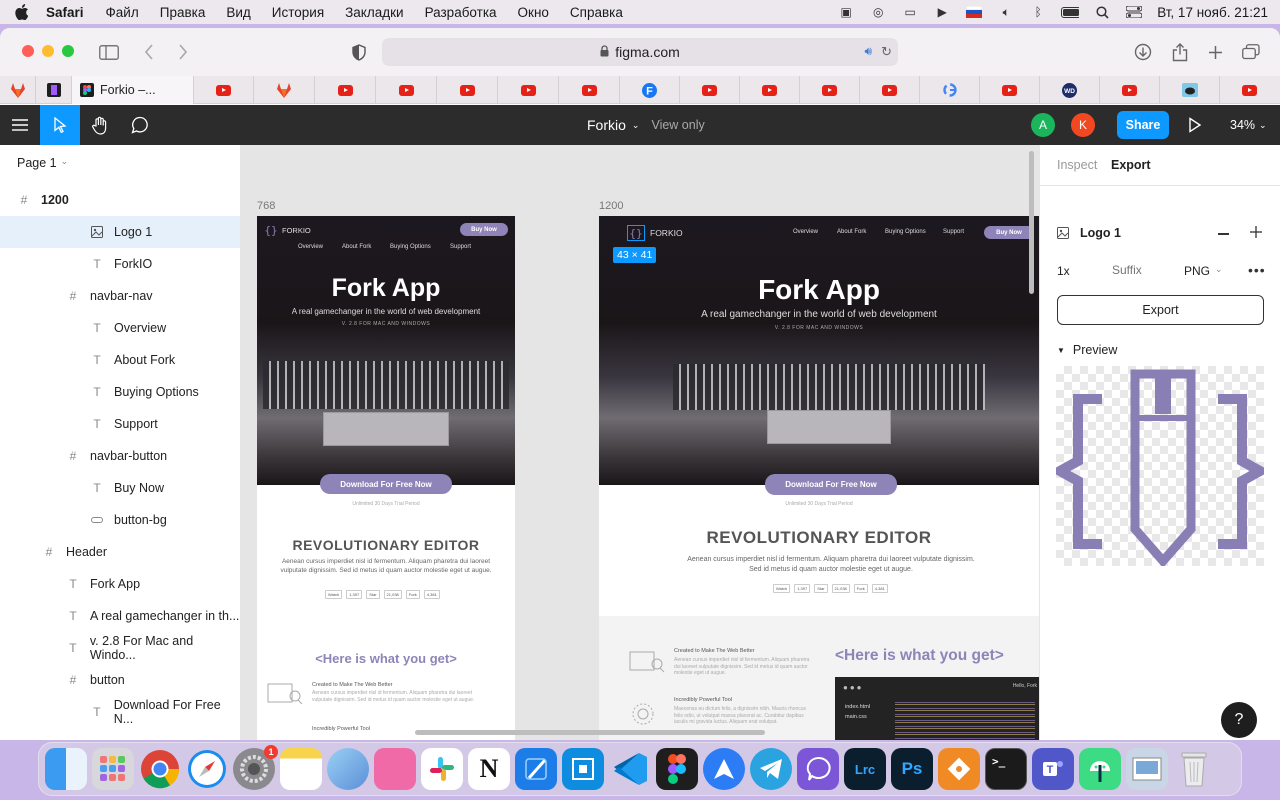  What do you see at coordinates (583, 769) in the screenshot?
I see `dock-rider-icon` at bounding box center [583, 769].